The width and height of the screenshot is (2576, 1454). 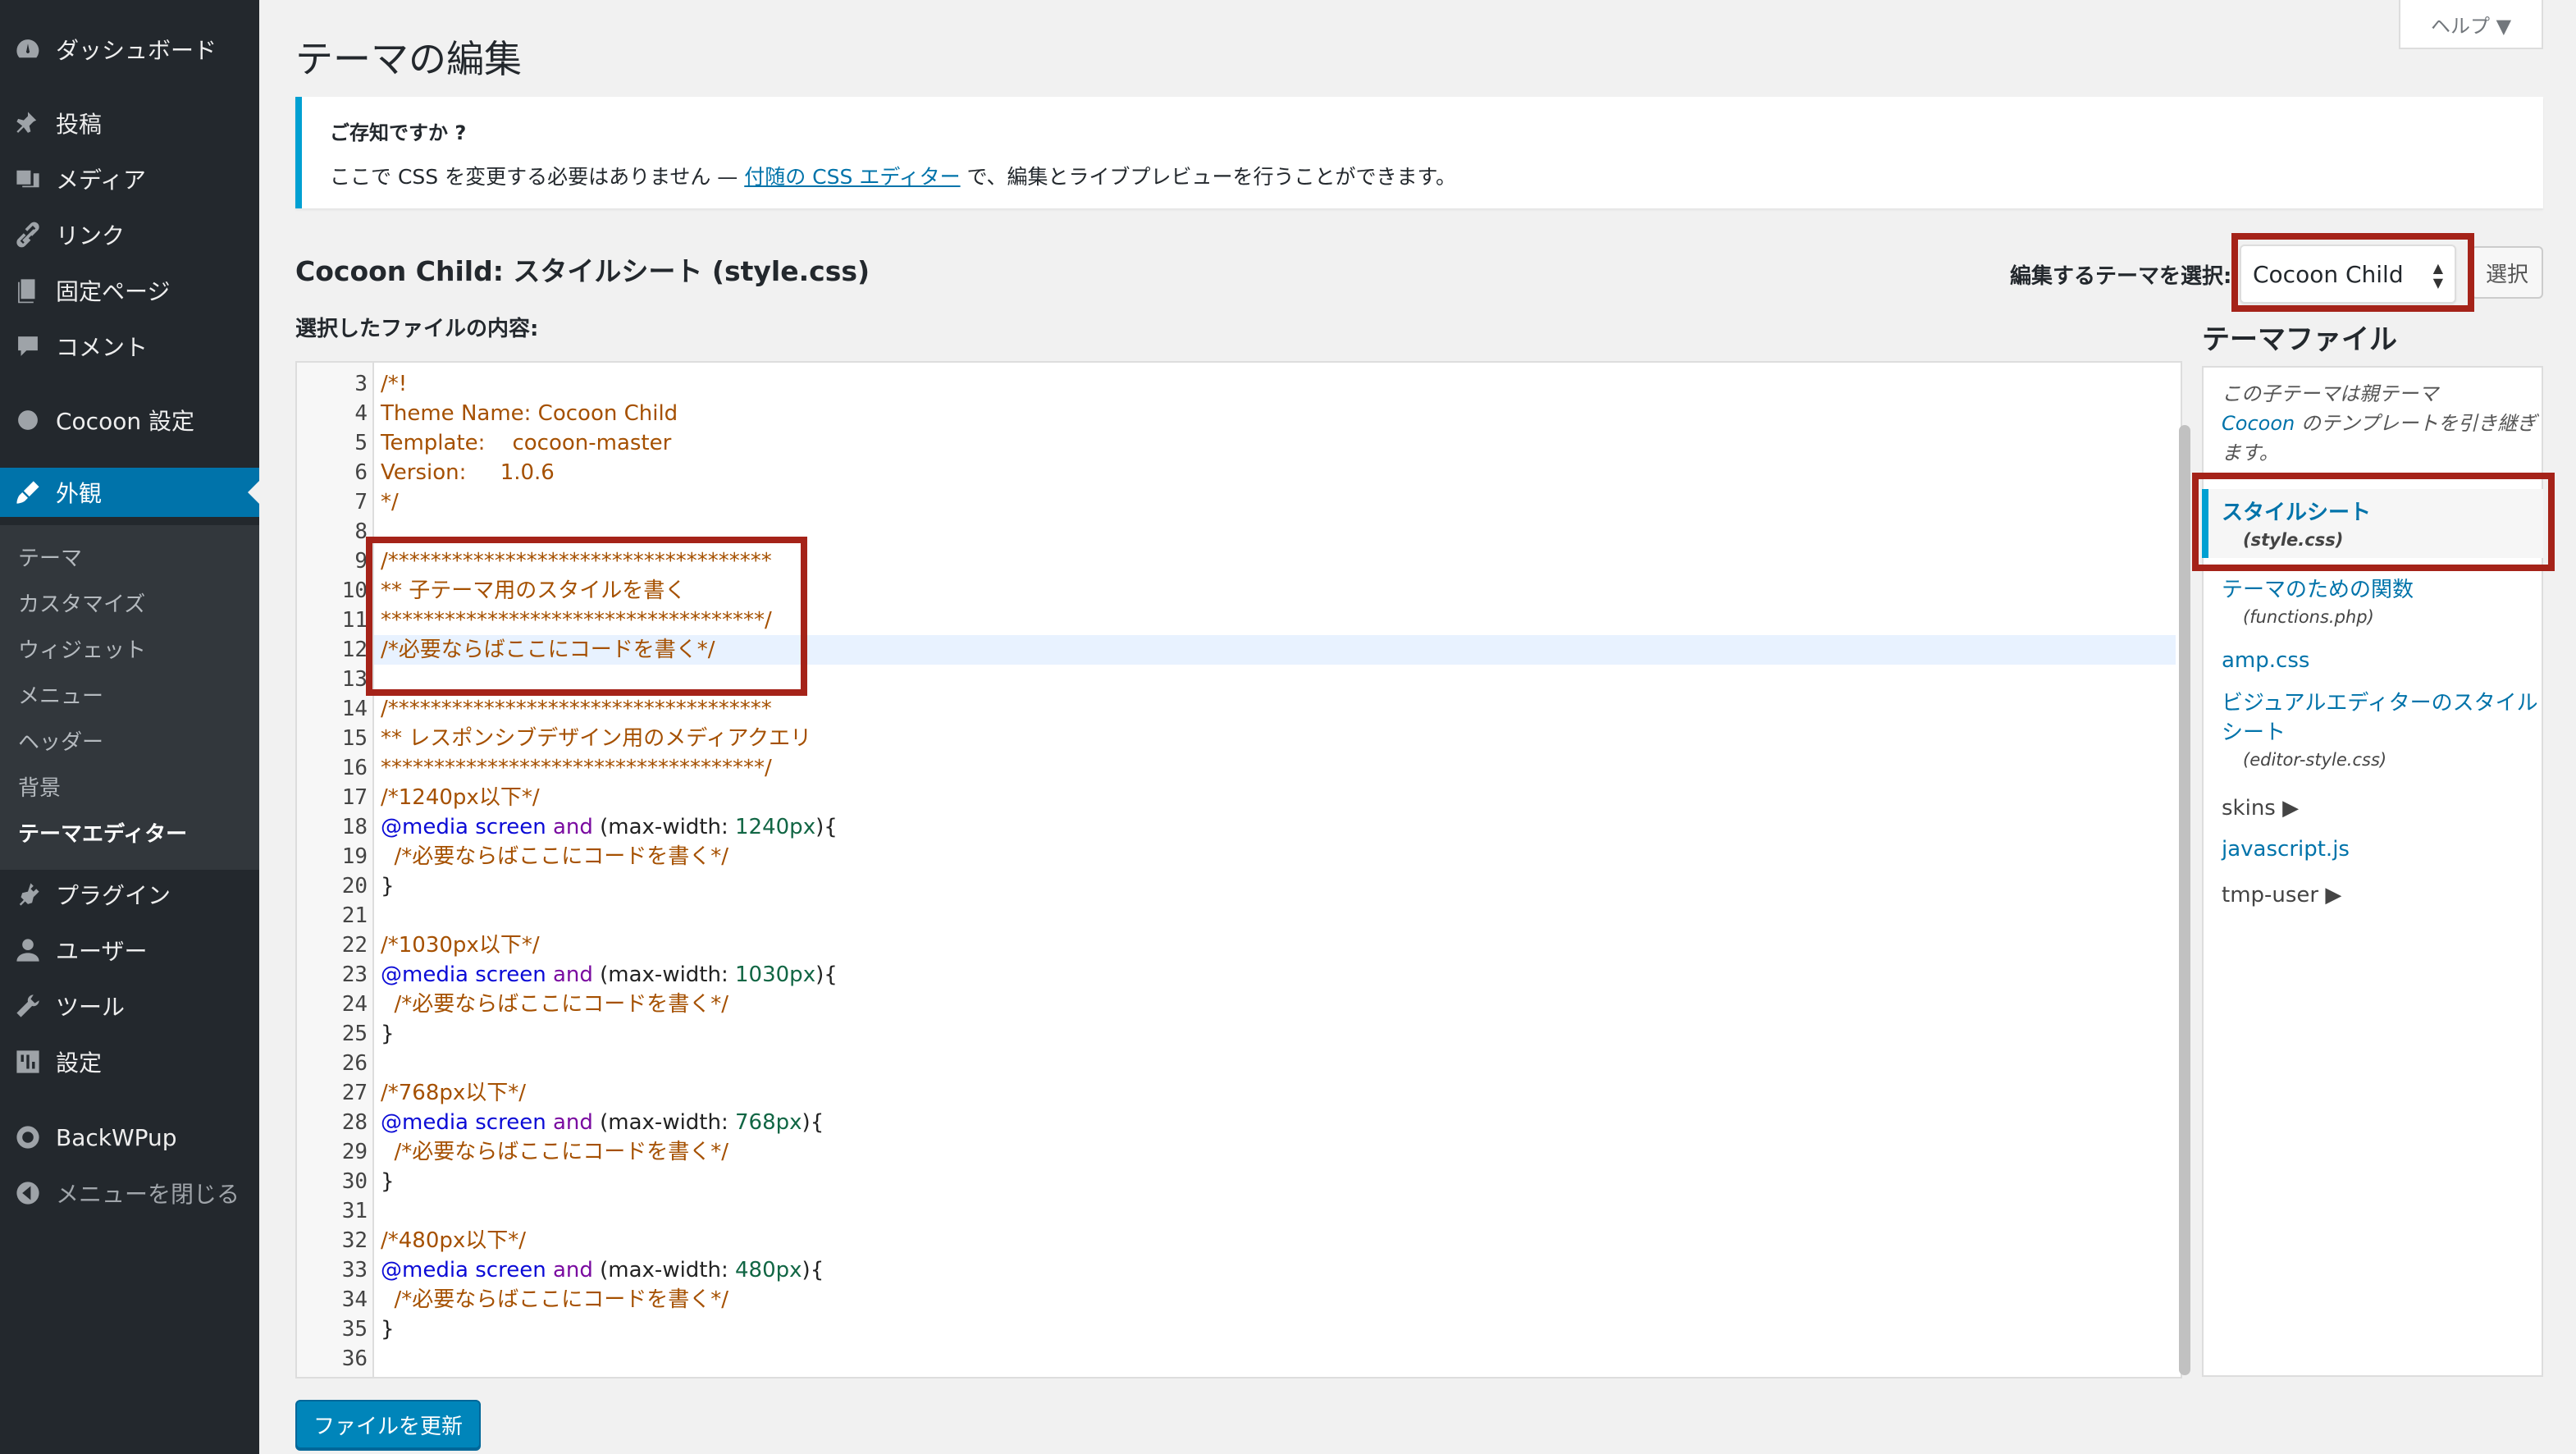 I want to click on line-number: 16, so click(x=354, y=768).